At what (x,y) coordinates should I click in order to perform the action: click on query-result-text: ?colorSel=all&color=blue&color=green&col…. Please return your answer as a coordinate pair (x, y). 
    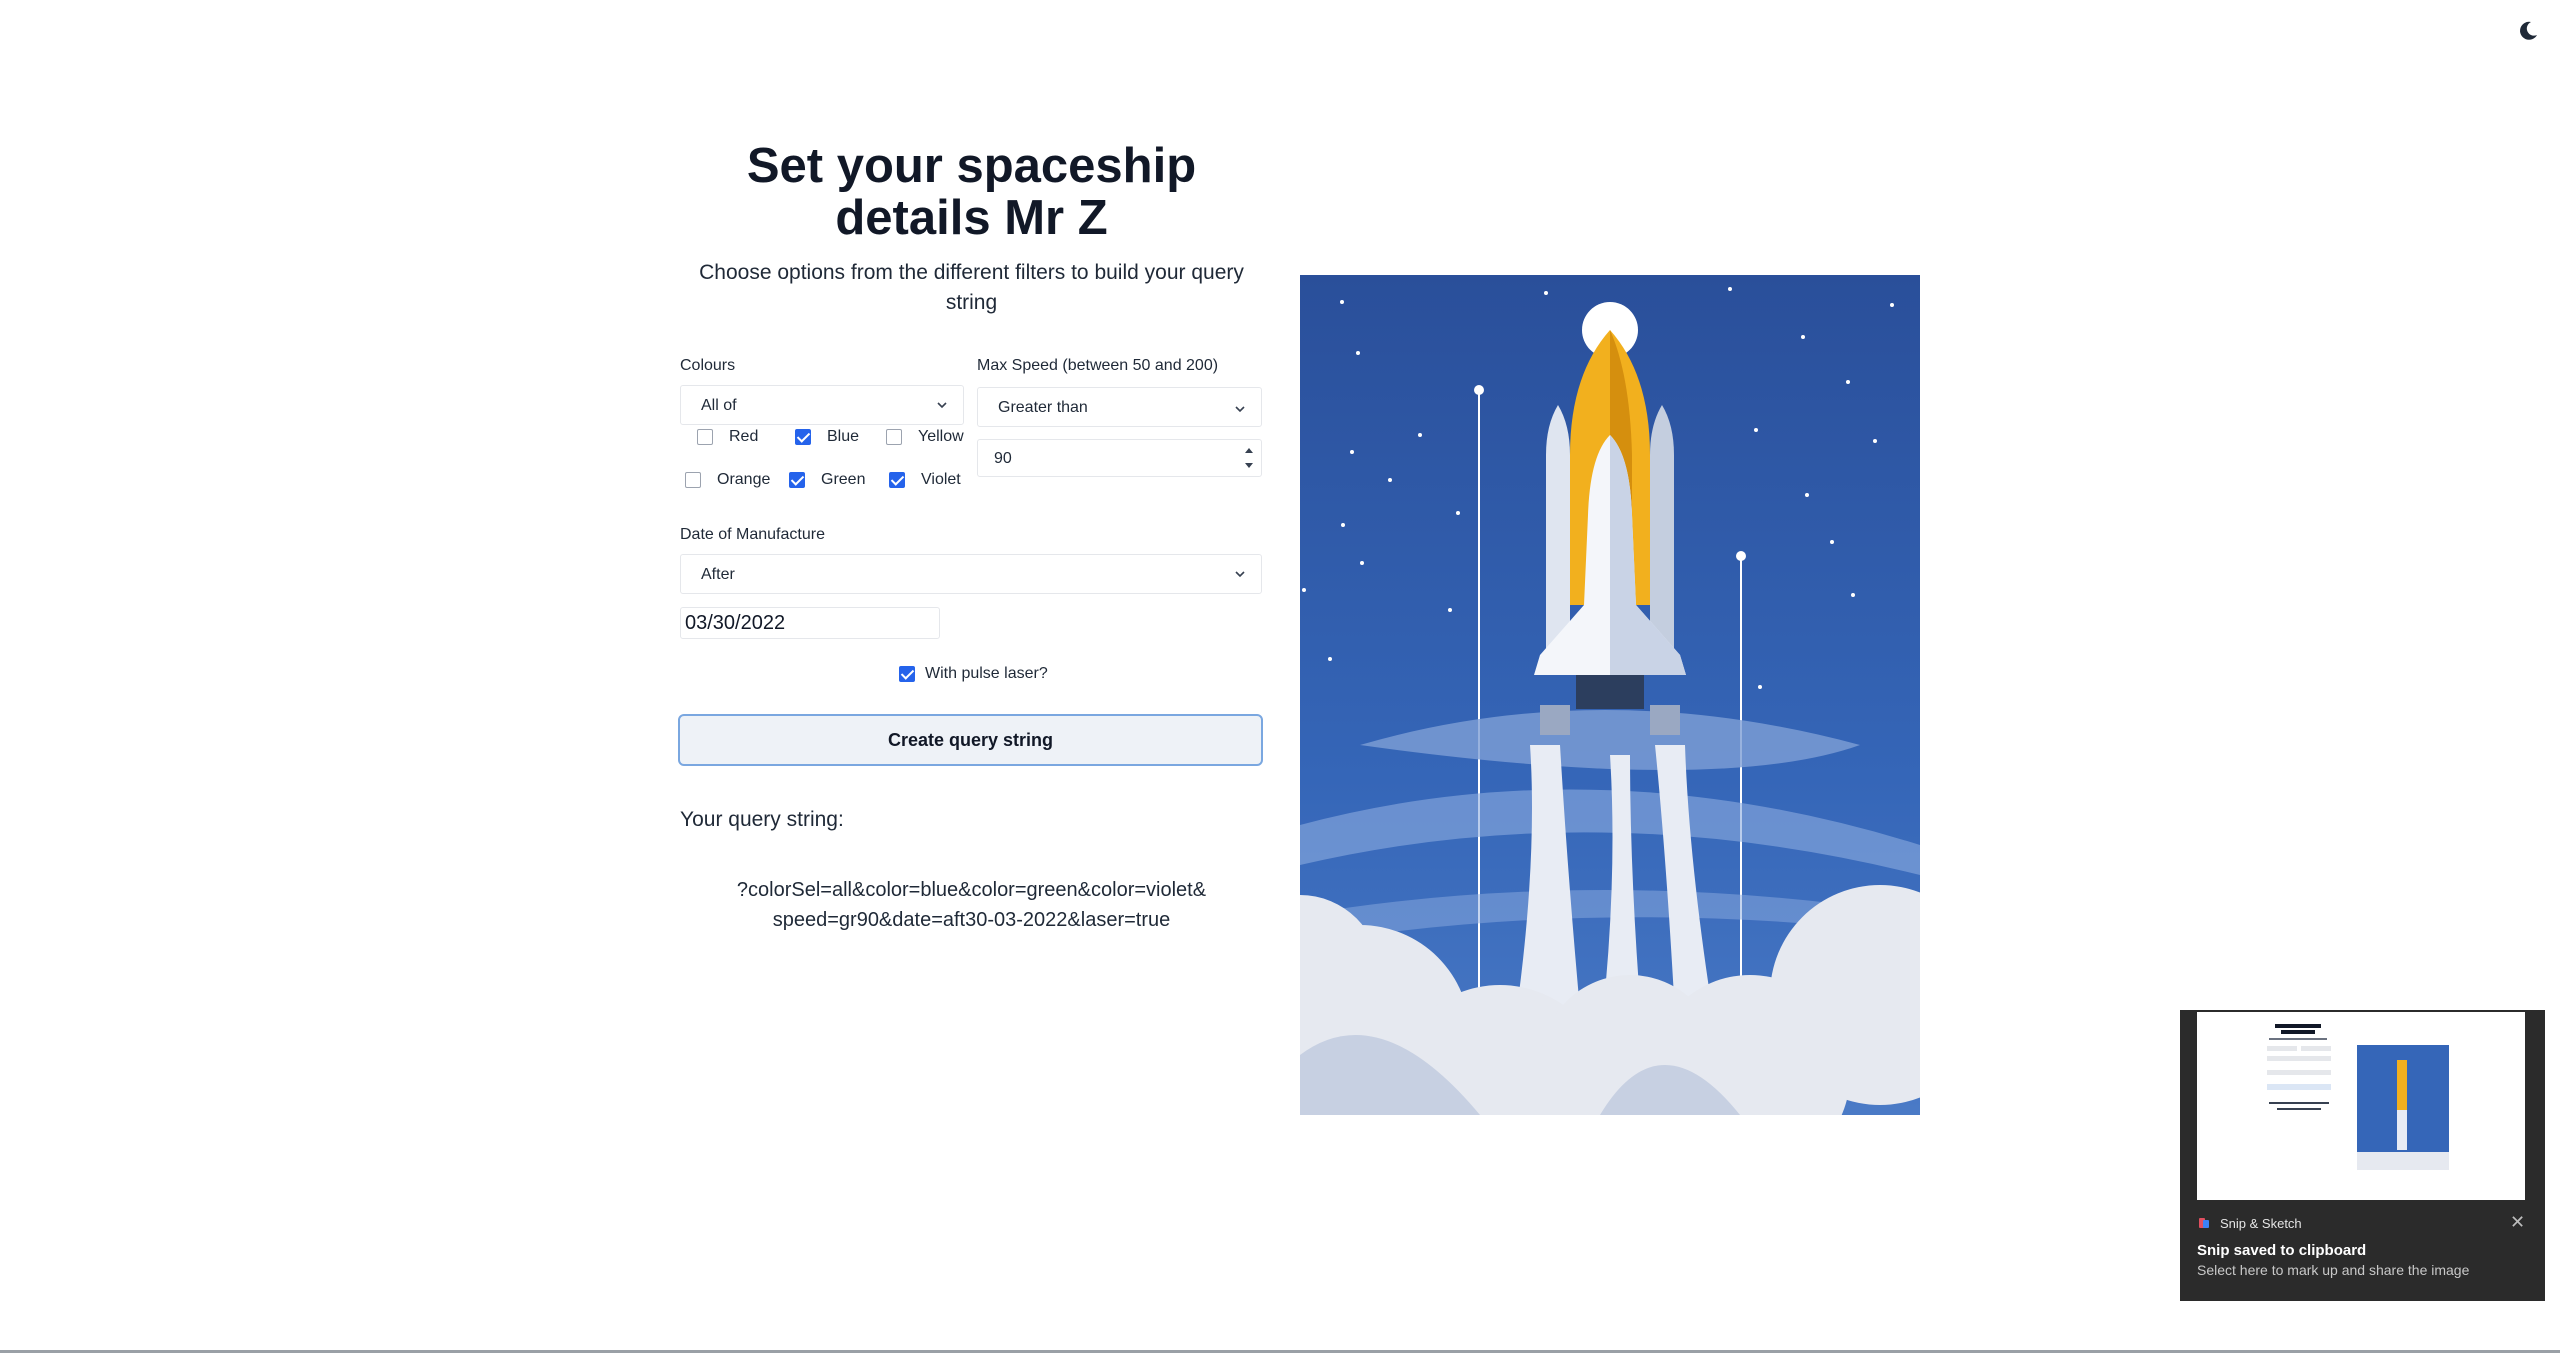
    Looking at the image, I should click on (971, 905).